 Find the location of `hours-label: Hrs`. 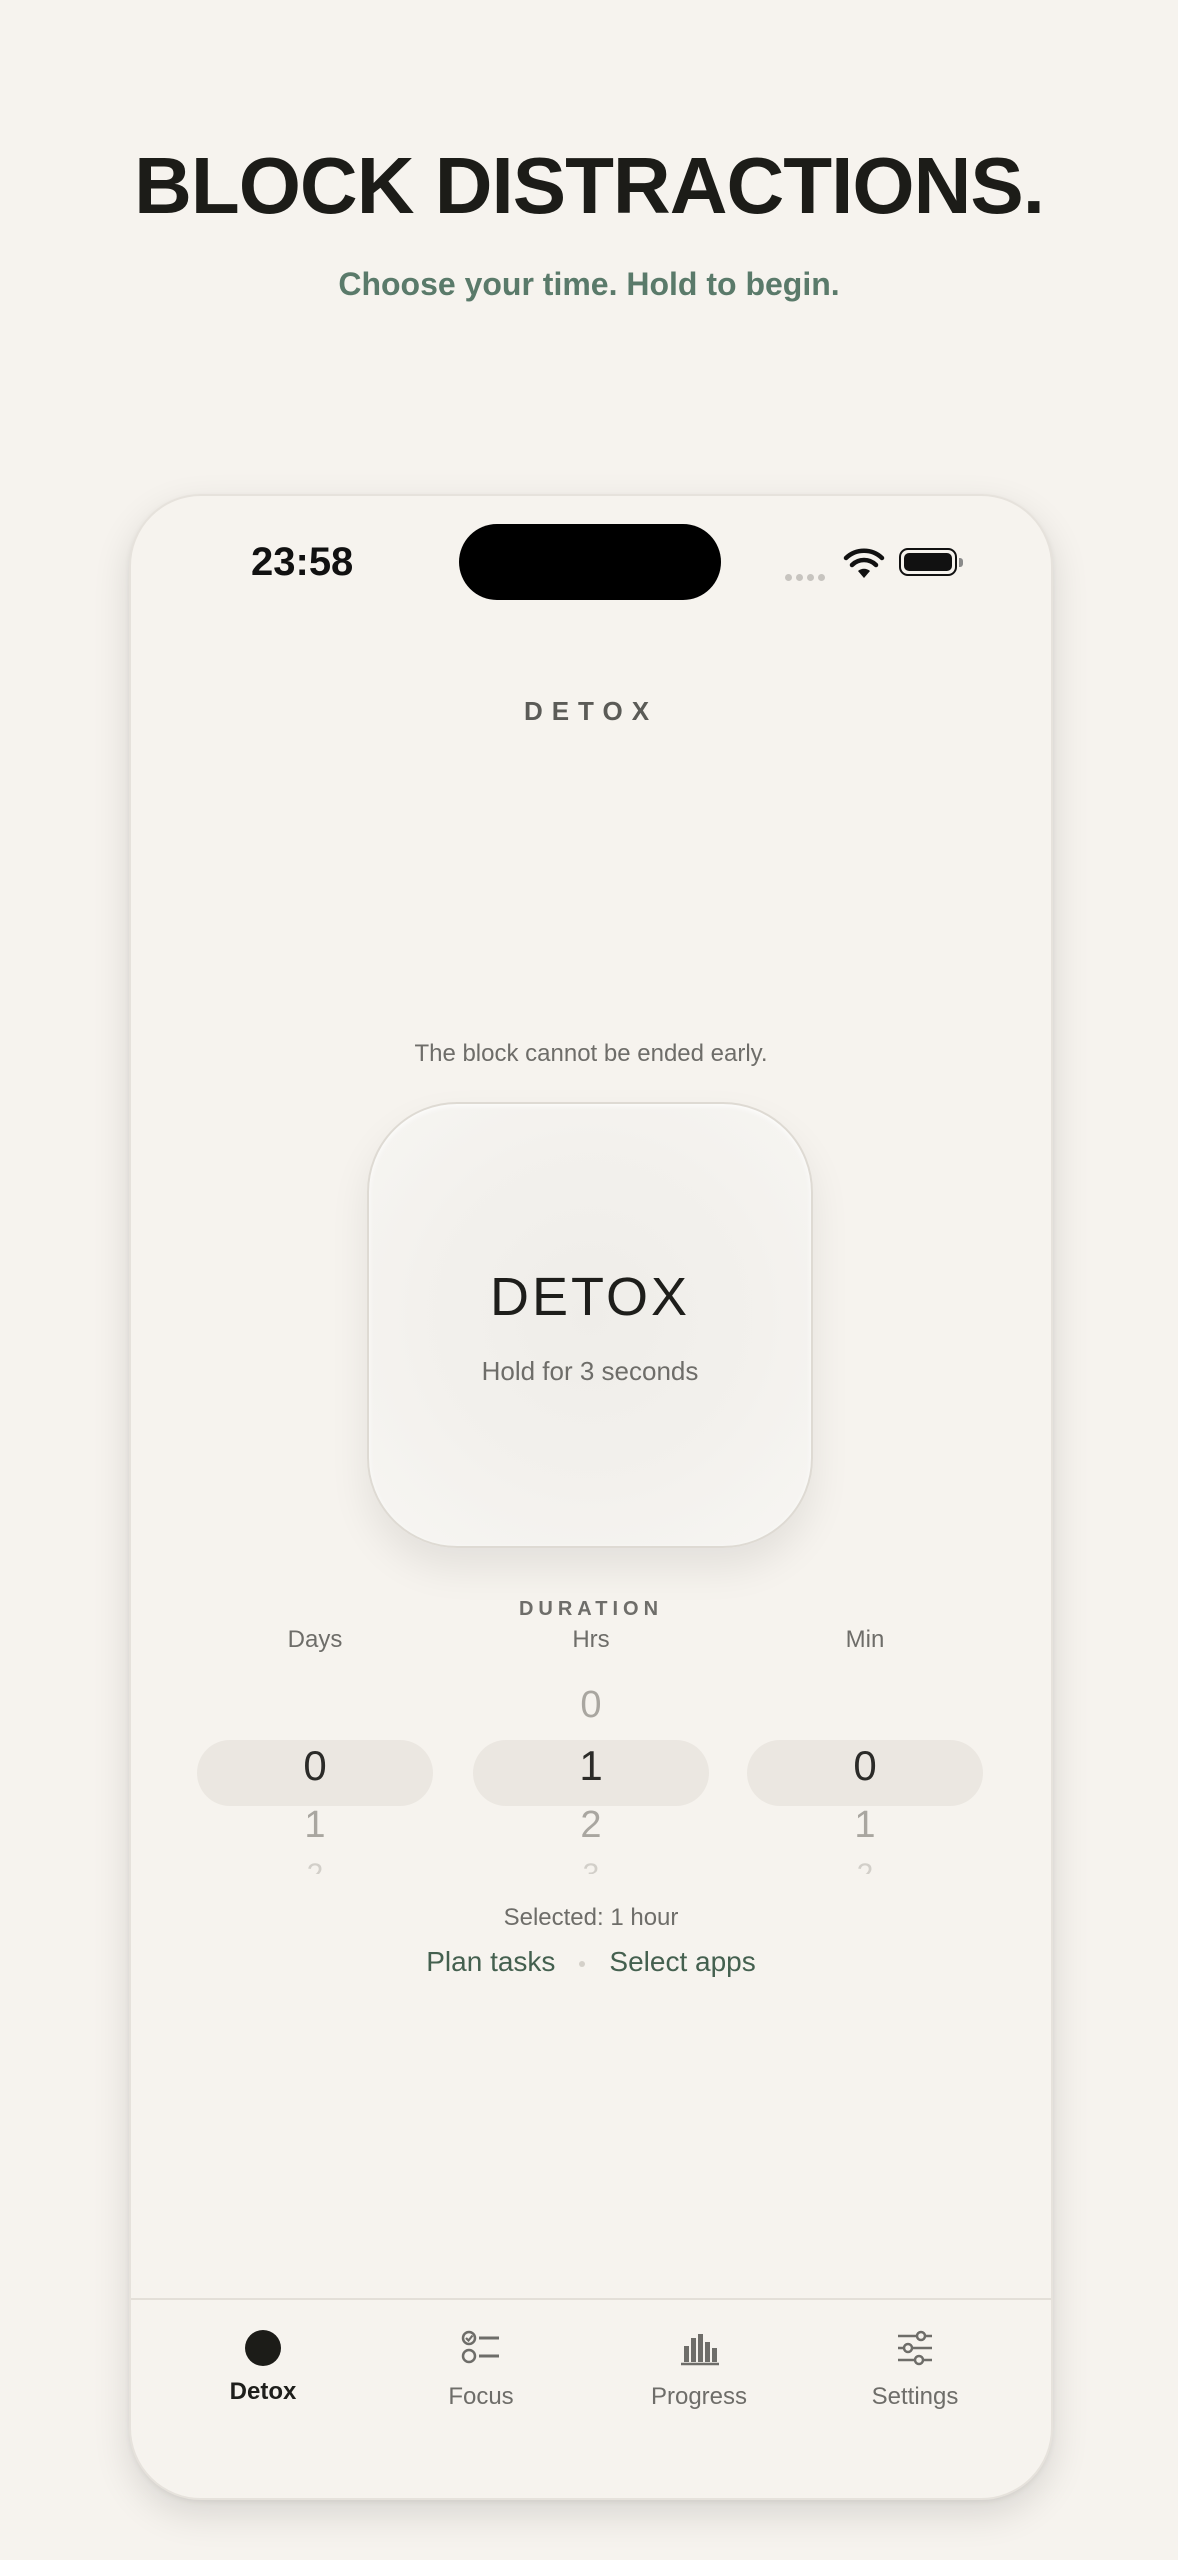

hours-label: Hrs is located at coordinates (591, 1639).